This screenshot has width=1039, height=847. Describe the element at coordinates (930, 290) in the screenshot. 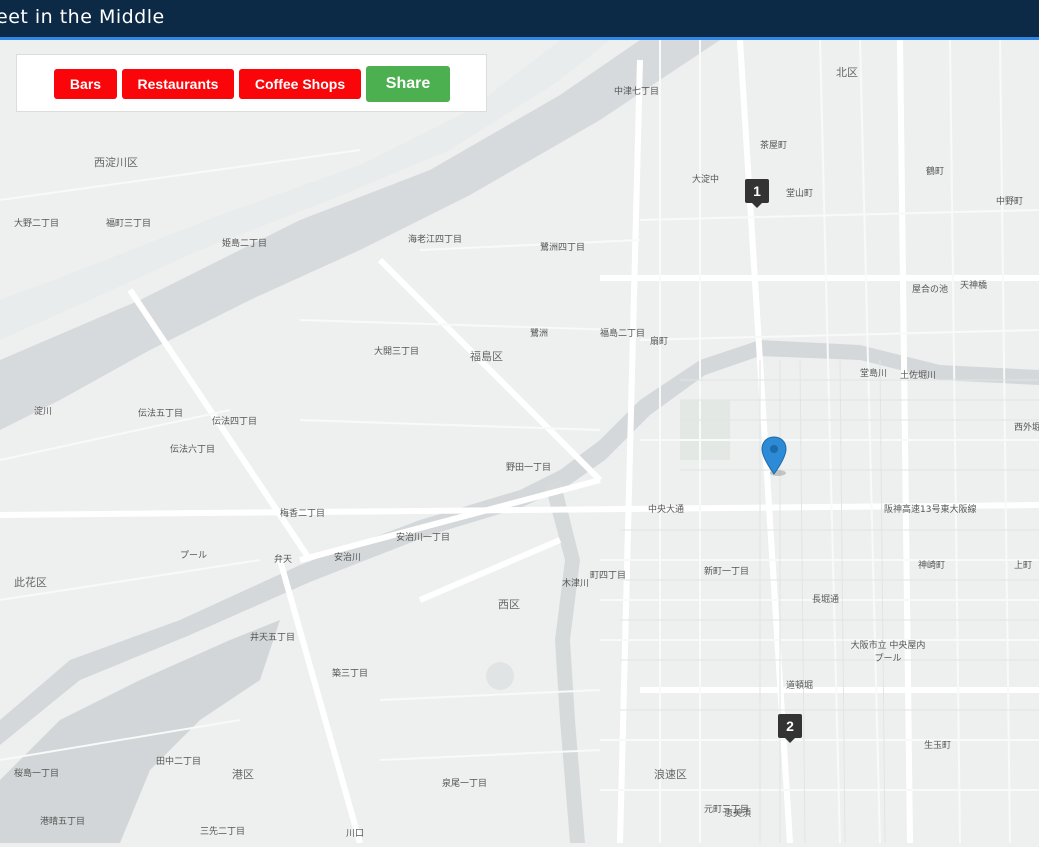

I see `map-label: 屋合の池` at that location.